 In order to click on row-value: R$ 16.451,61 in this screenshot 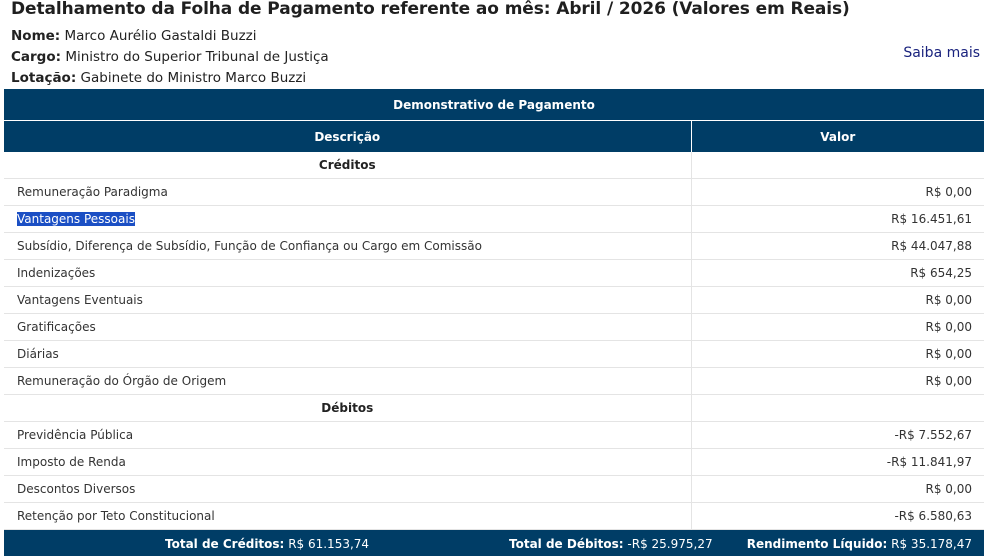, I will do `click(837, 219)`.